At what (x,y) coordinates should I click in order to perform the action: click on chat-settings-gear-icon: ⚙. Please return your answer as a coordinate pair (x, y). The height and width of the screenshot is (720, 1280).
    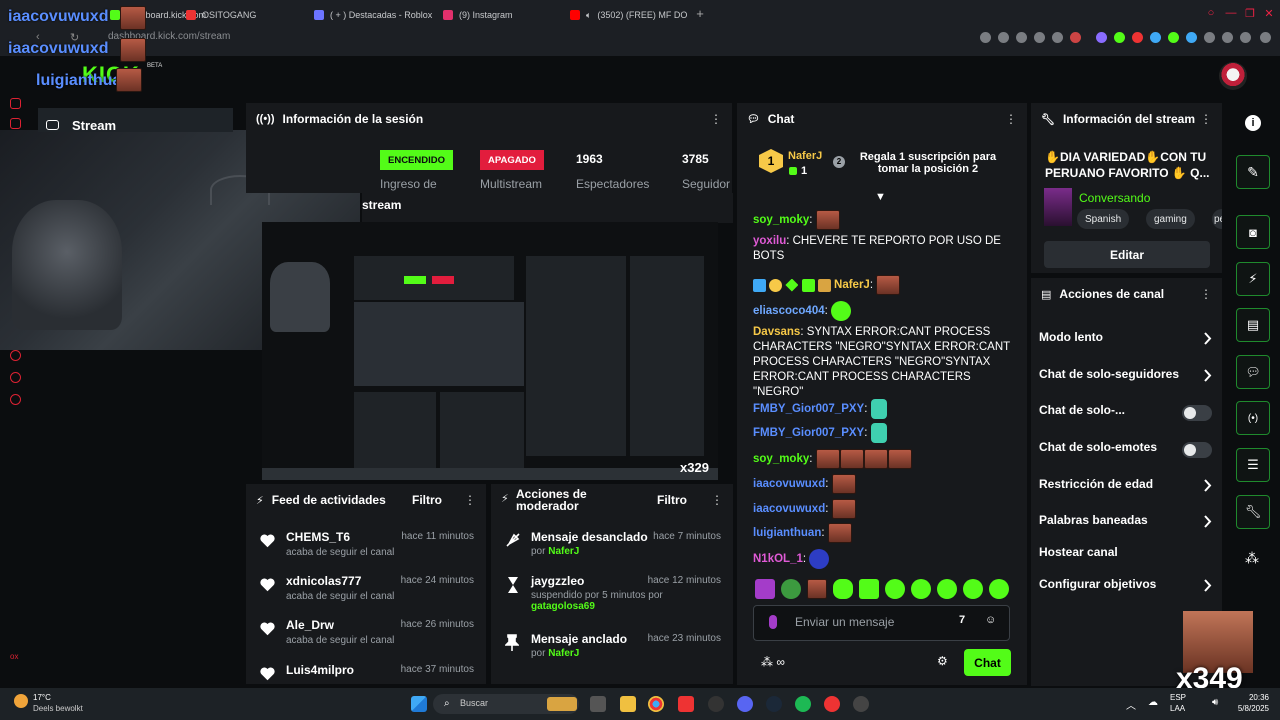
    Looking at the image, I should click on (942, 661).